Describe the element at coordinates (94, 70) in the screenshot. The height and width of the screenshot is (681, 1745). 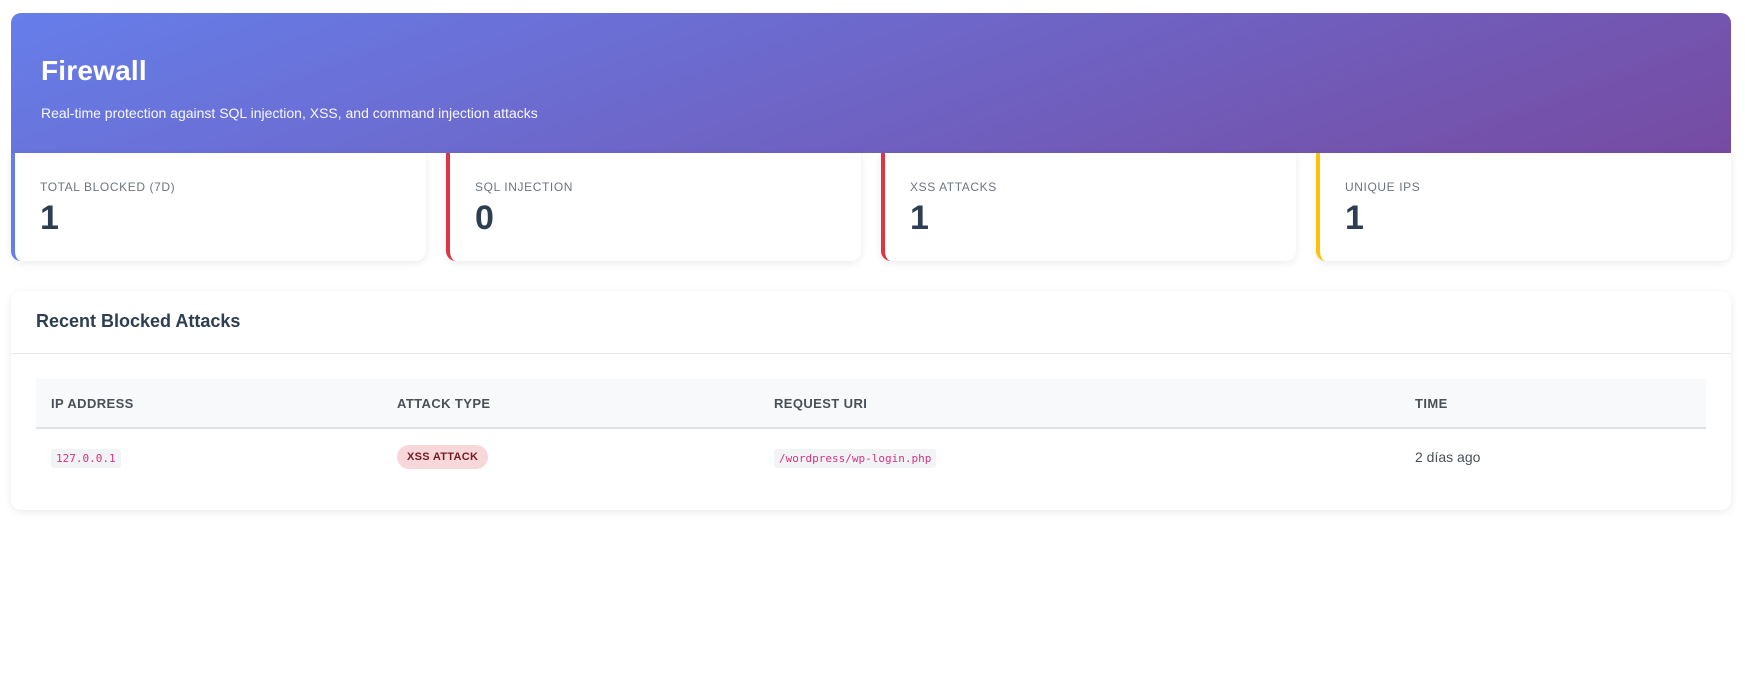
I see `page-title: Firewall` at that location.